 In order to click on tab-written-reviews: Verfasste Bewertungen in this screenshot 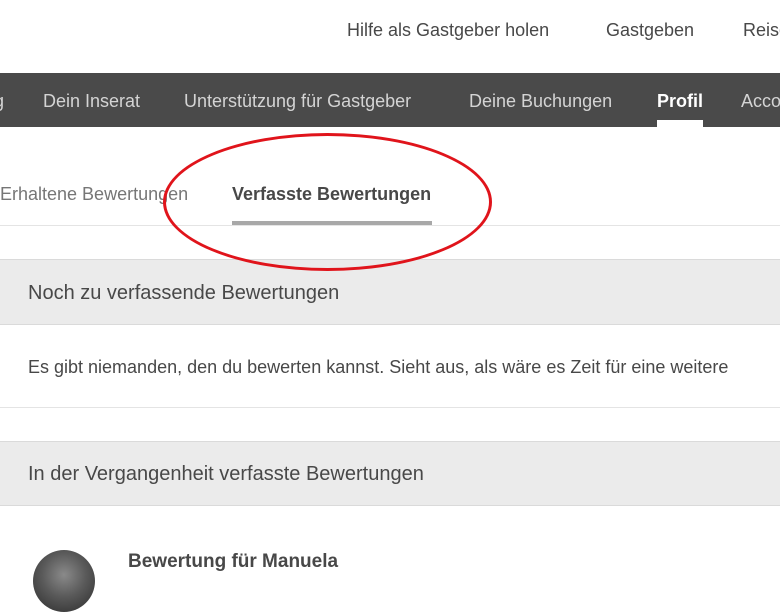, I will do `click(331, 194)`.